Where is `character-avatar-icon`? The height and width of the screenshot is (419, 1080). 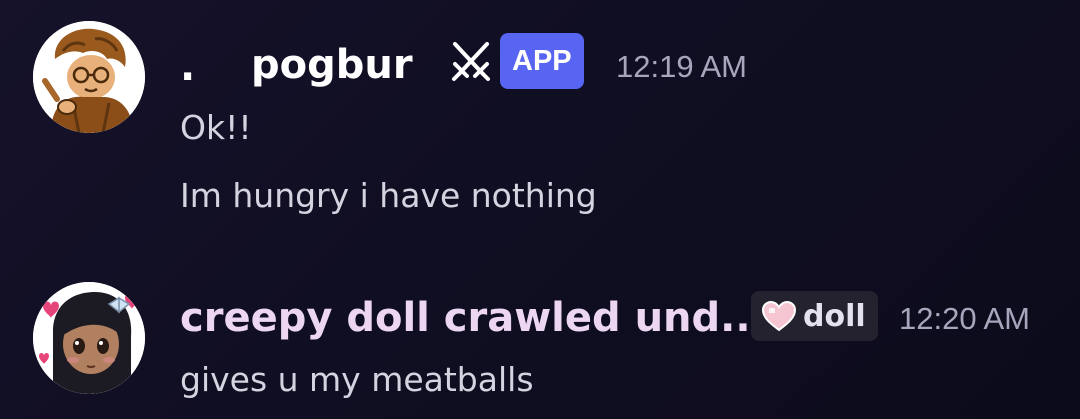
character-avatar-icon is located at coordinates (89, 77).